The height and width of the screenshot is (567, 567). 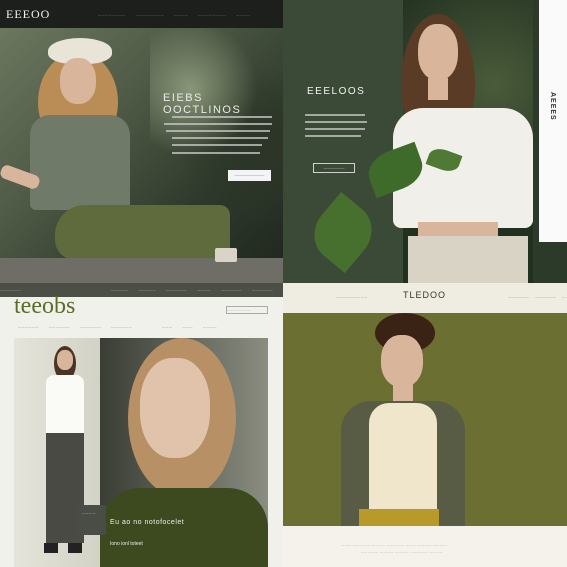 What do you see at coordinates (552, 106) in the screenshot?
I see `side-strip-text: AEEES` at bounding box center [552, 106].